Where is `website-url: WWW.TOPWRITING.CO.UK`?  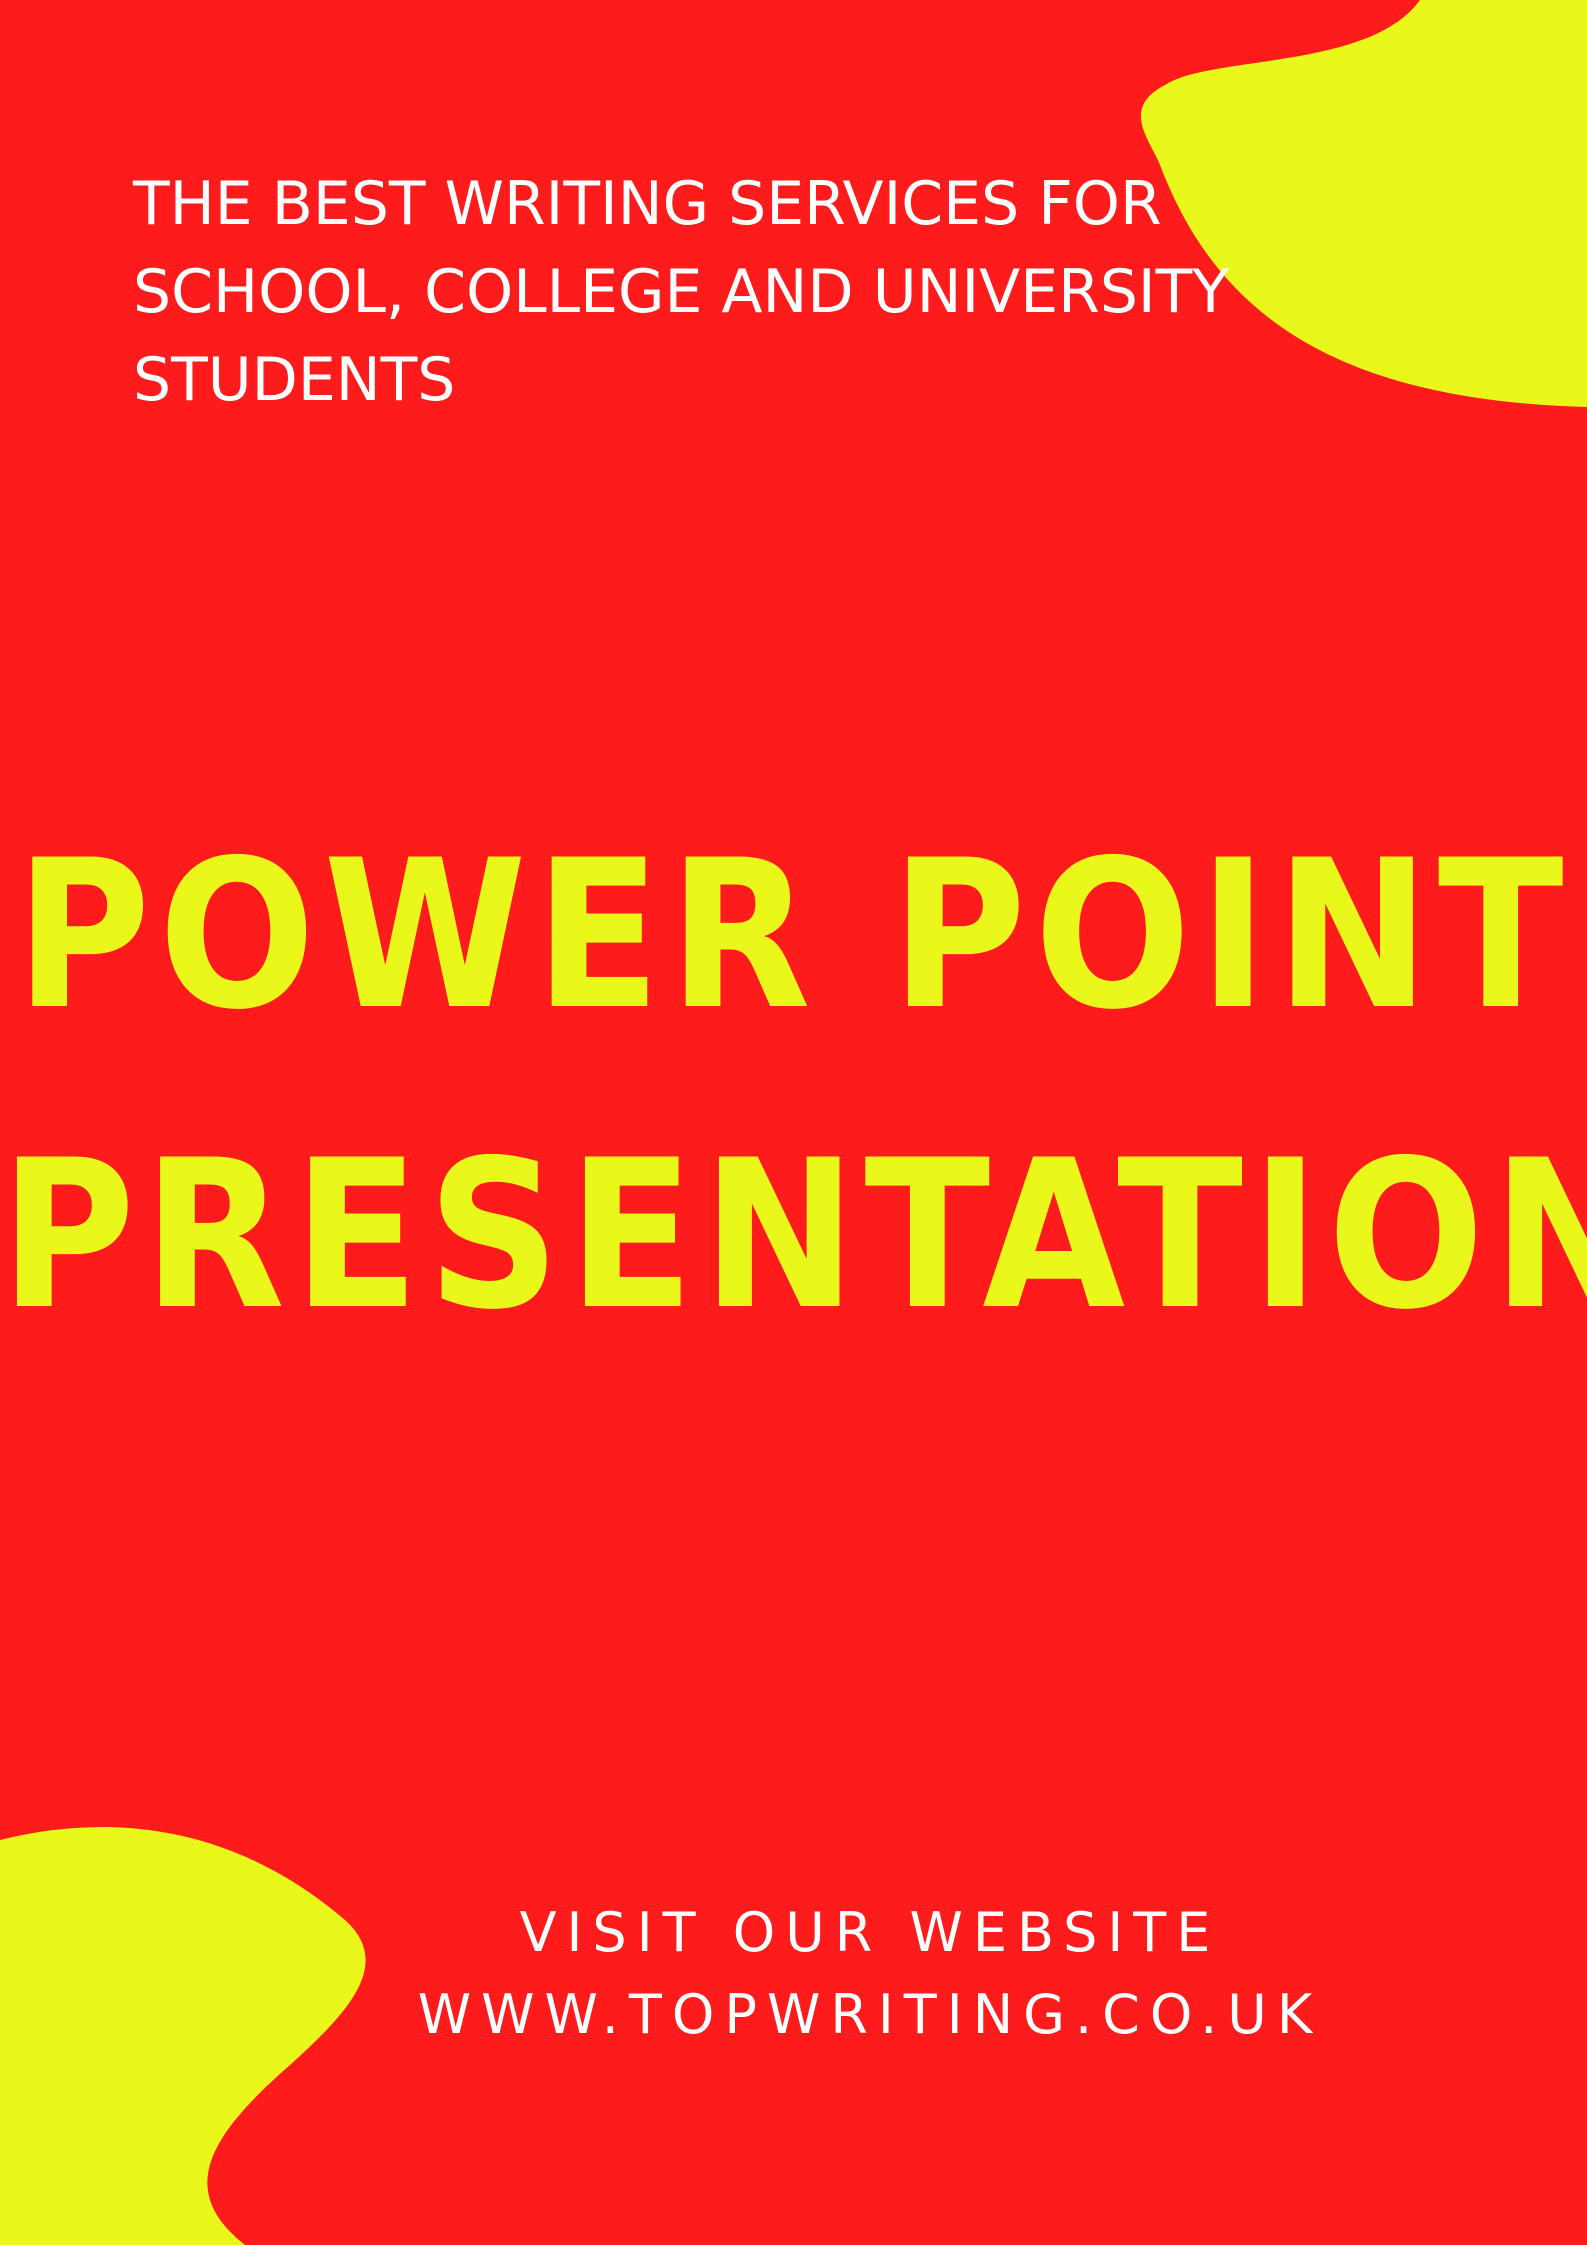
website-url: WWW.TOPWRITING.CO.UK is located at coordinates (870, 2014).